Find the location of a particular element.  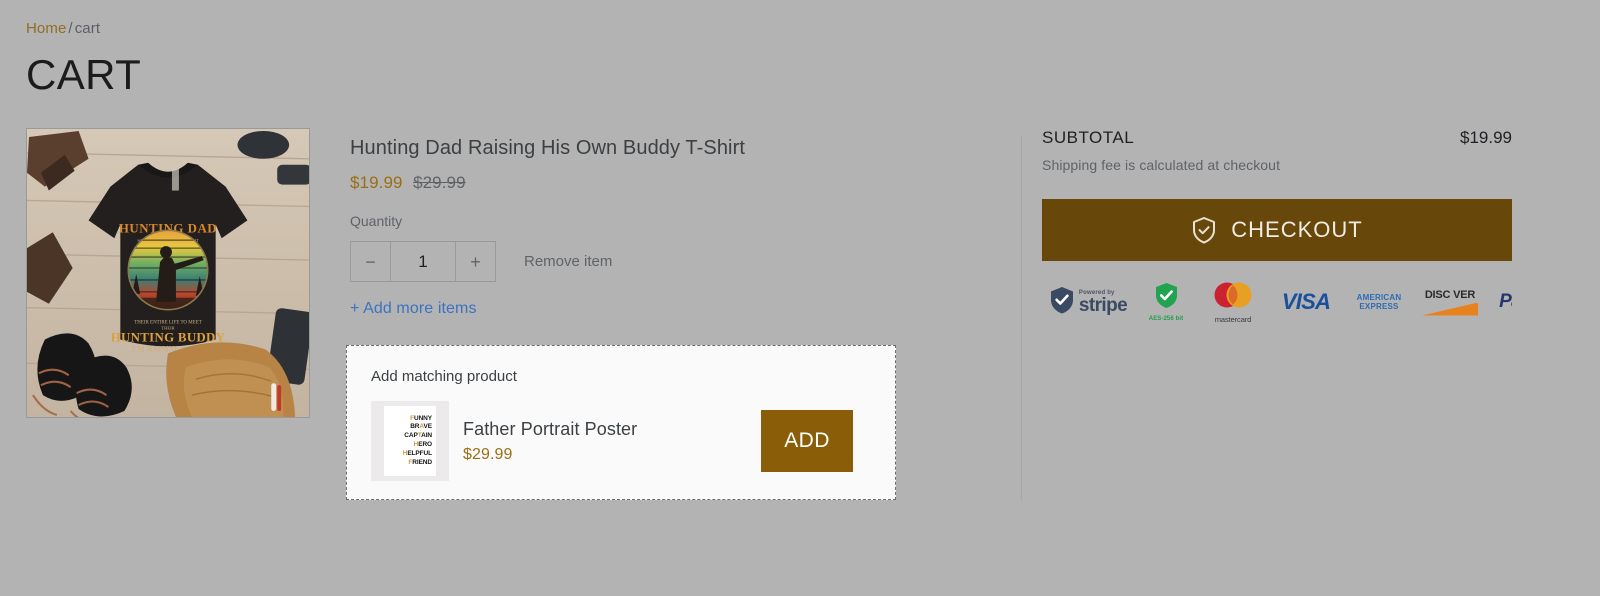

shipping-note: Shipping fee is calculated at checkout is located at coordinates (1161, 165).